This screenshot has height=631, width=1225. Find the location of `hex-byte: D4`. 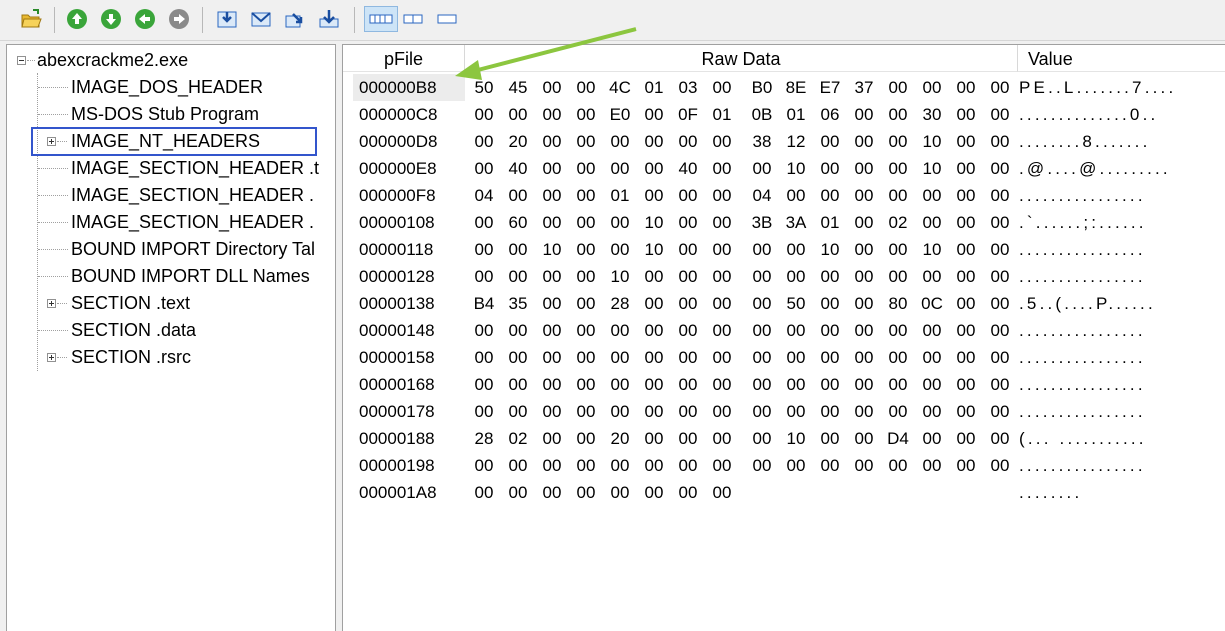

hex-byte: D4 is located at coordinates (898, 438).